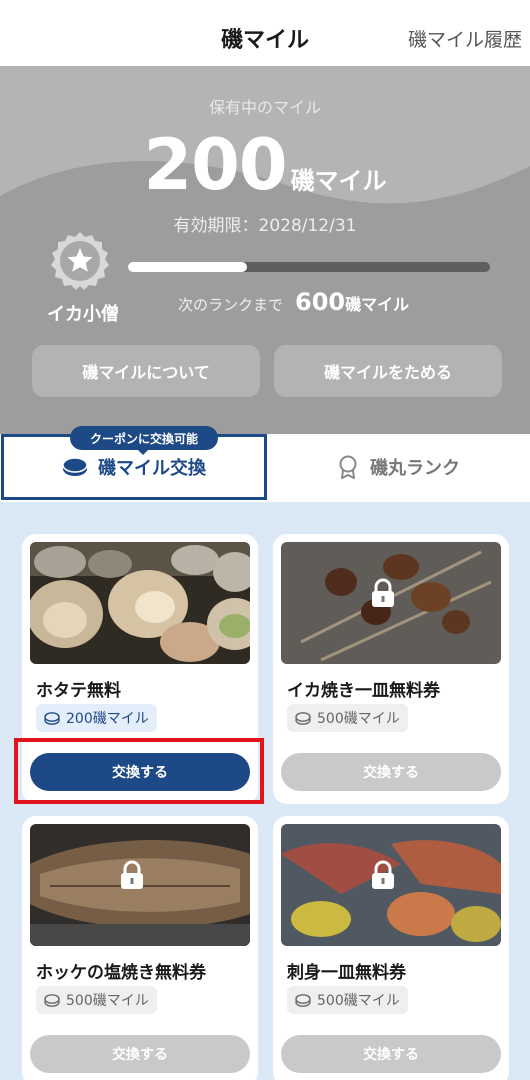  Describe the element at coordinates (83, 314) in the screenshot. I see `current-rank-name: イカ小僧` at that location.